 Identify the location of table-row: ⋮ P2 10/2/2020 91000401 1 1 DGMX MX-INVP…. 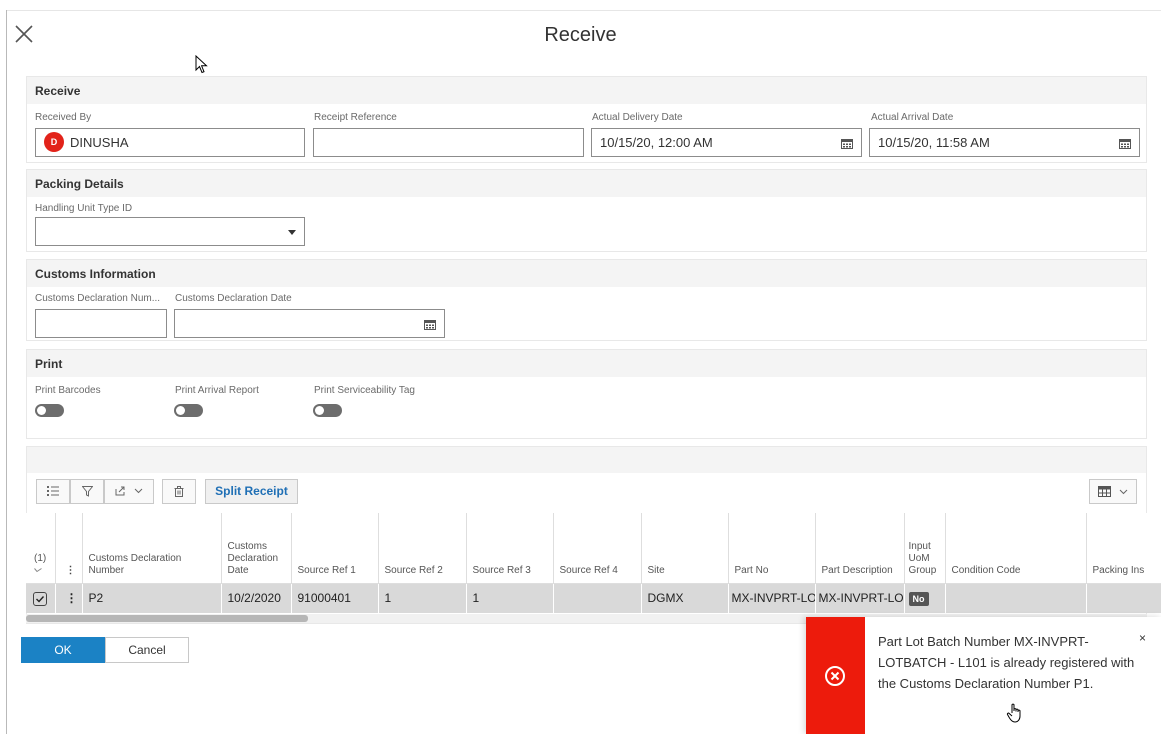
(593, 598).